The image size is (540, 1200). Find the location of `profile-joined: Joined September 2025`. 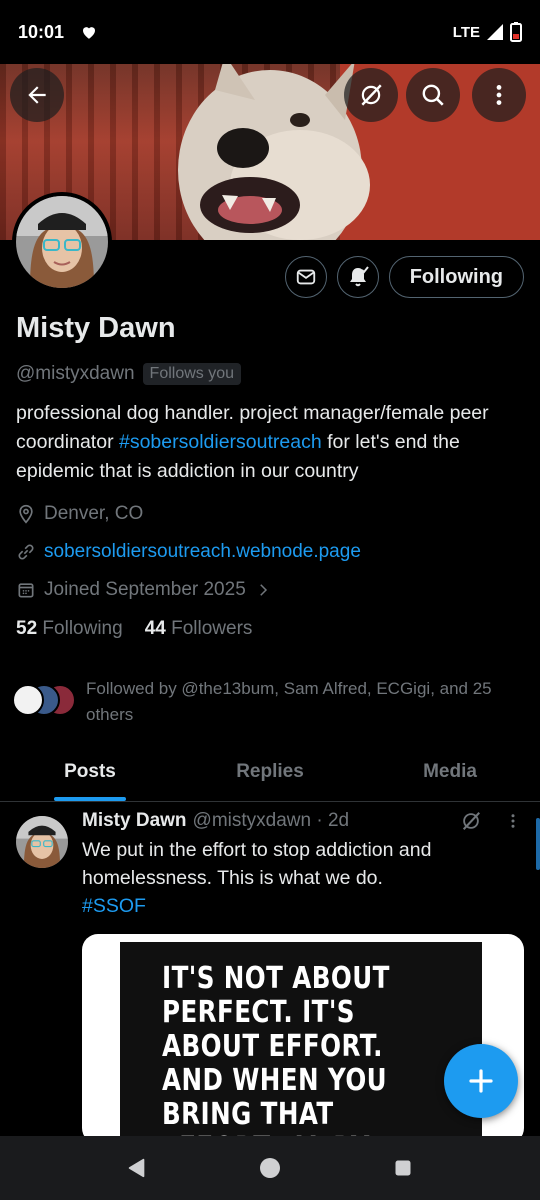

profile-joined: Joined September 2025 is located at coordinates (145, 589).